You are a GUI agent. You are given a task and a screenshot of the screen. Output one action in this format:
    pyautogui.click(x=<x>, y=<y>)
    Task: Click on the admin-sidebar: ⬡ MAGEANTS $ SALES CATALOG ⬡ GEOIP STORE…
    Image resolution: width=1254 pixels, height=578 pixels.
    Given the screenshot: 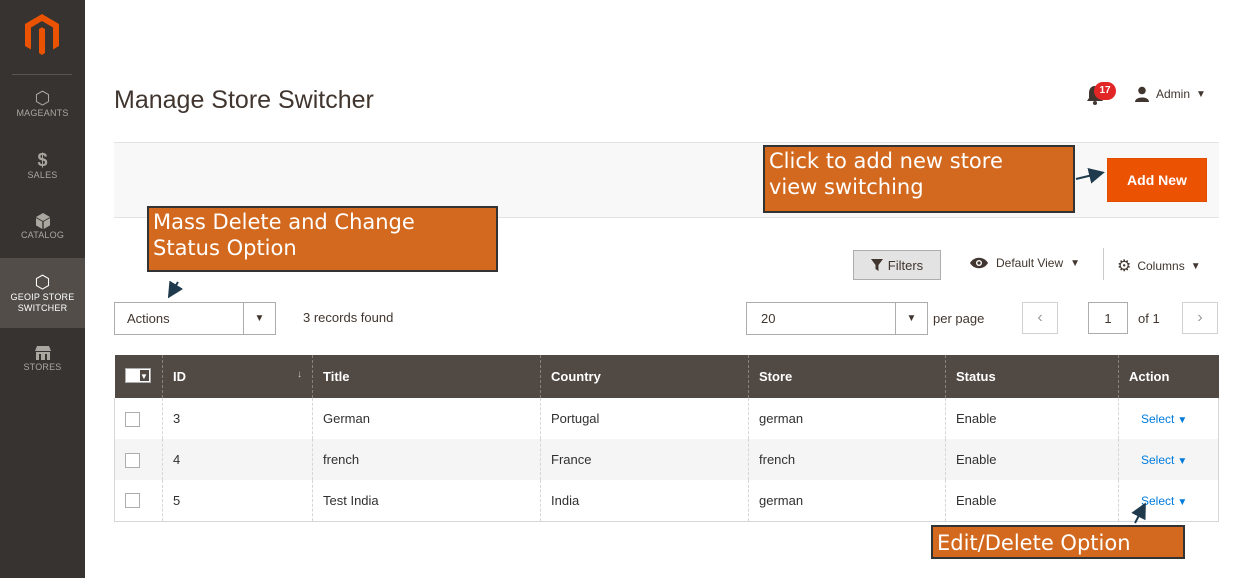 What is the action you would take?
    pyautogui.click(x=42, y=289)
    